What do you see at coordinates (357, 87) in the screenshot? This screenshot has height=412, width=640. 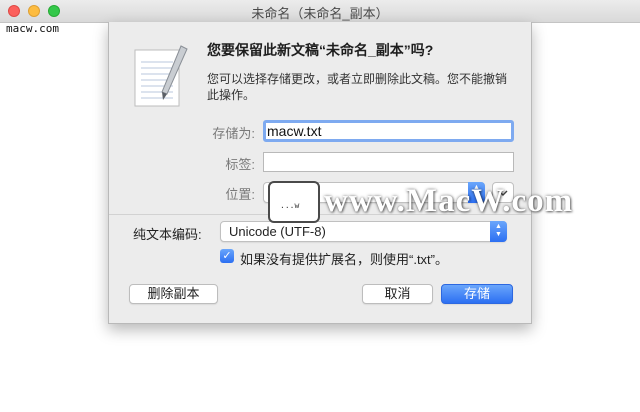 I see `dialog-description: 您可以选择存储更改，或者立即删除此文稿。您不能撤销此操作。` at bounding box center [357, 87].